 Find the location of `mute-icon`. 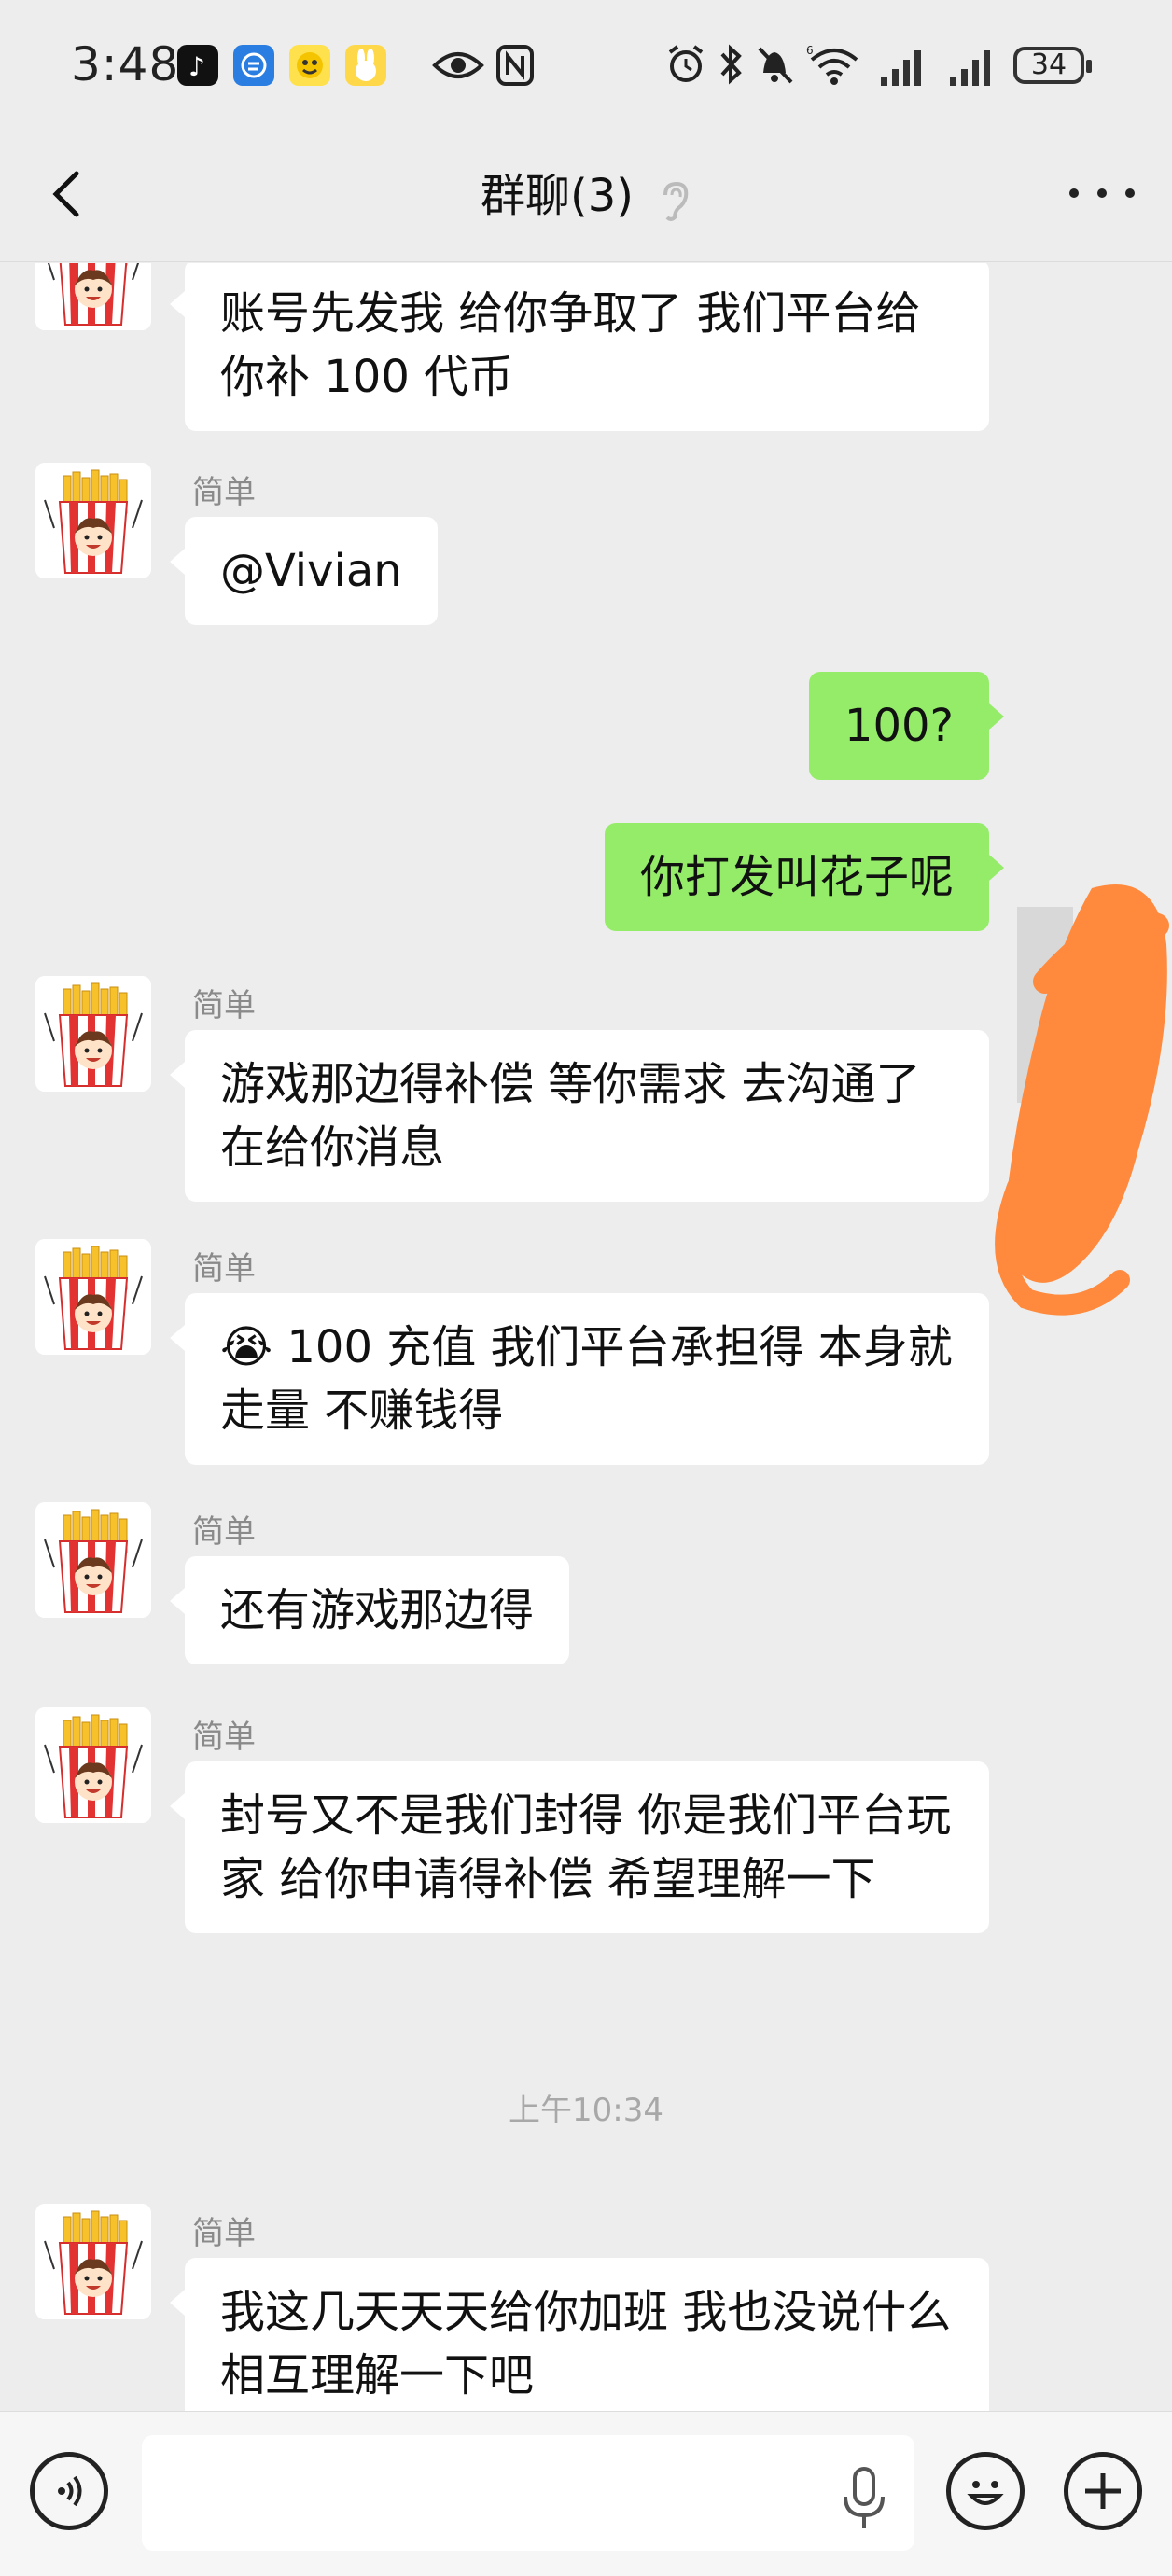

mute-icon is located at coordinates (775, 65).